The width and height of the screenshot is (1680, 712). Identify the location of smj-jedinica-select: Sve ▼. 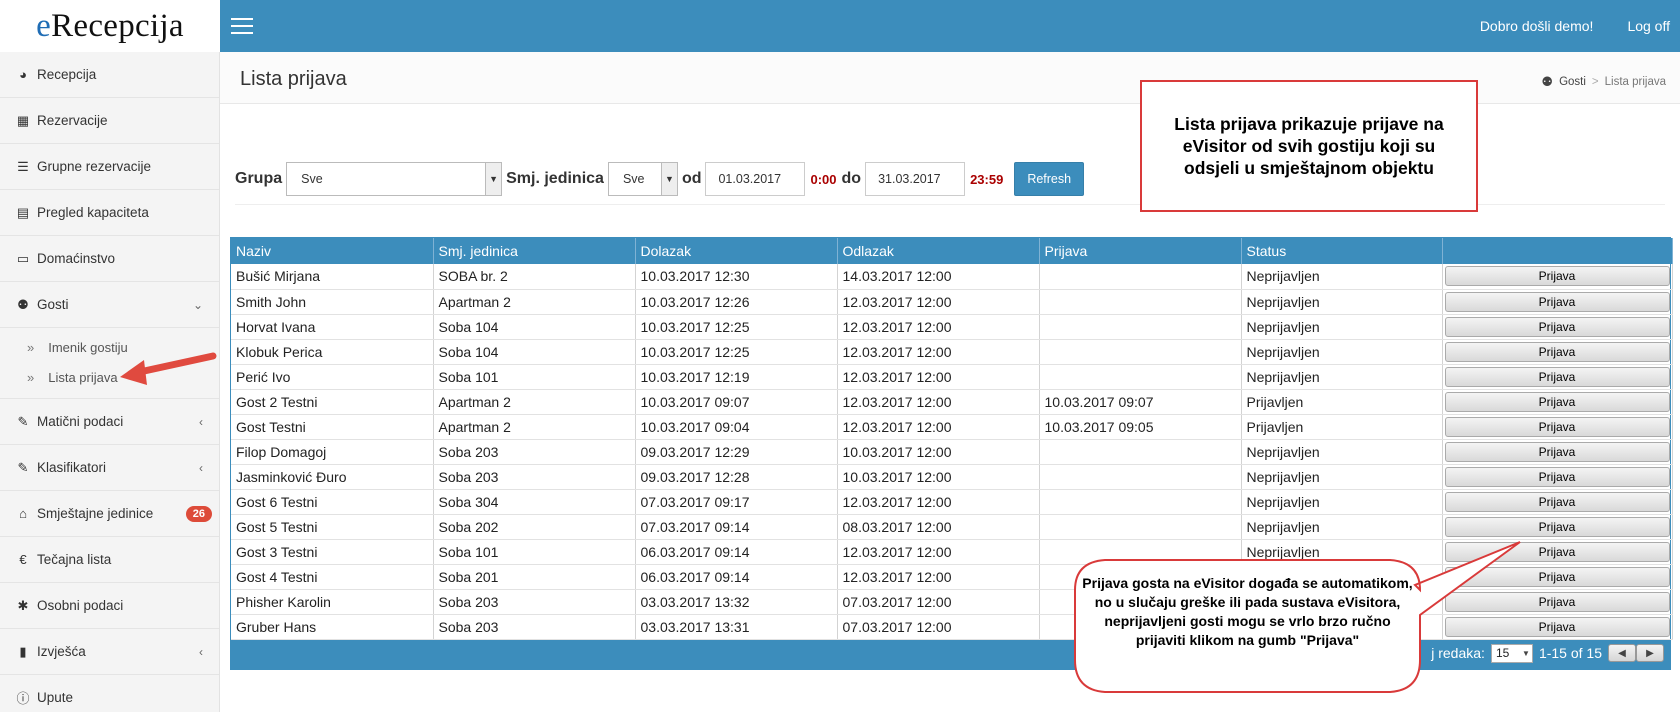
(642, 179).